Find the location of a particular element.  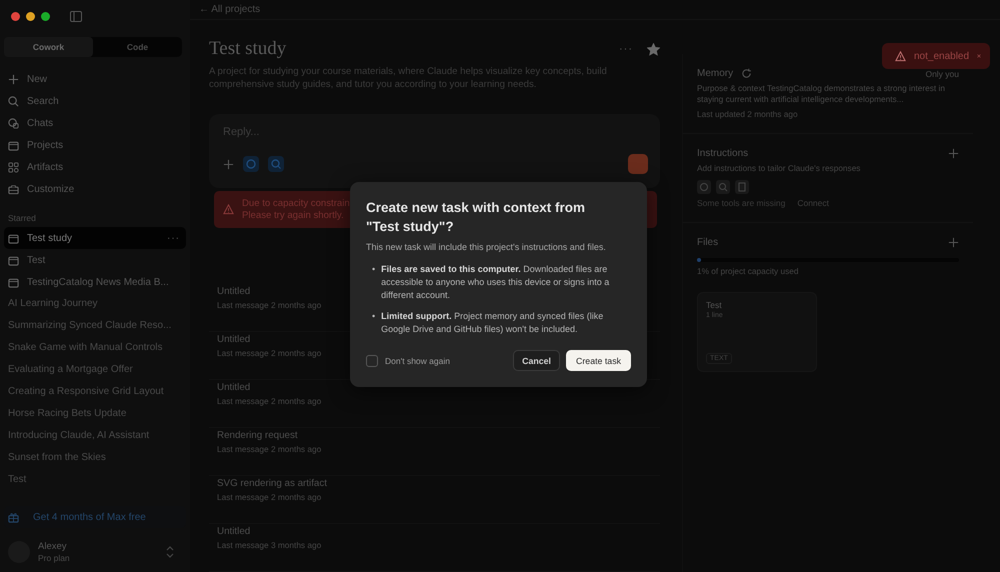

starred-project: Test study ··· is located at coordinates (95, 238).